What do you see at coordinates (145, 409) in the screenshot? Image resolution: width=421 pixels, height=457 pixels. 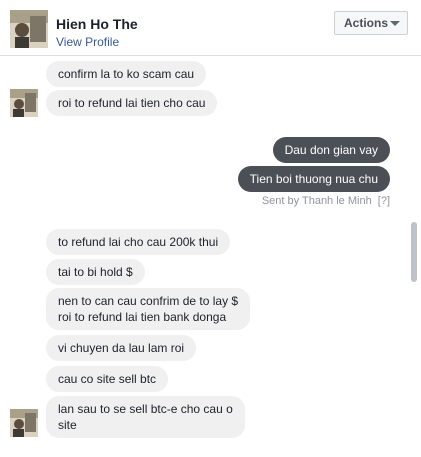 I see `message-line: lan sau to se sell btc-e cho cau o` at bounding box center [145, 409].